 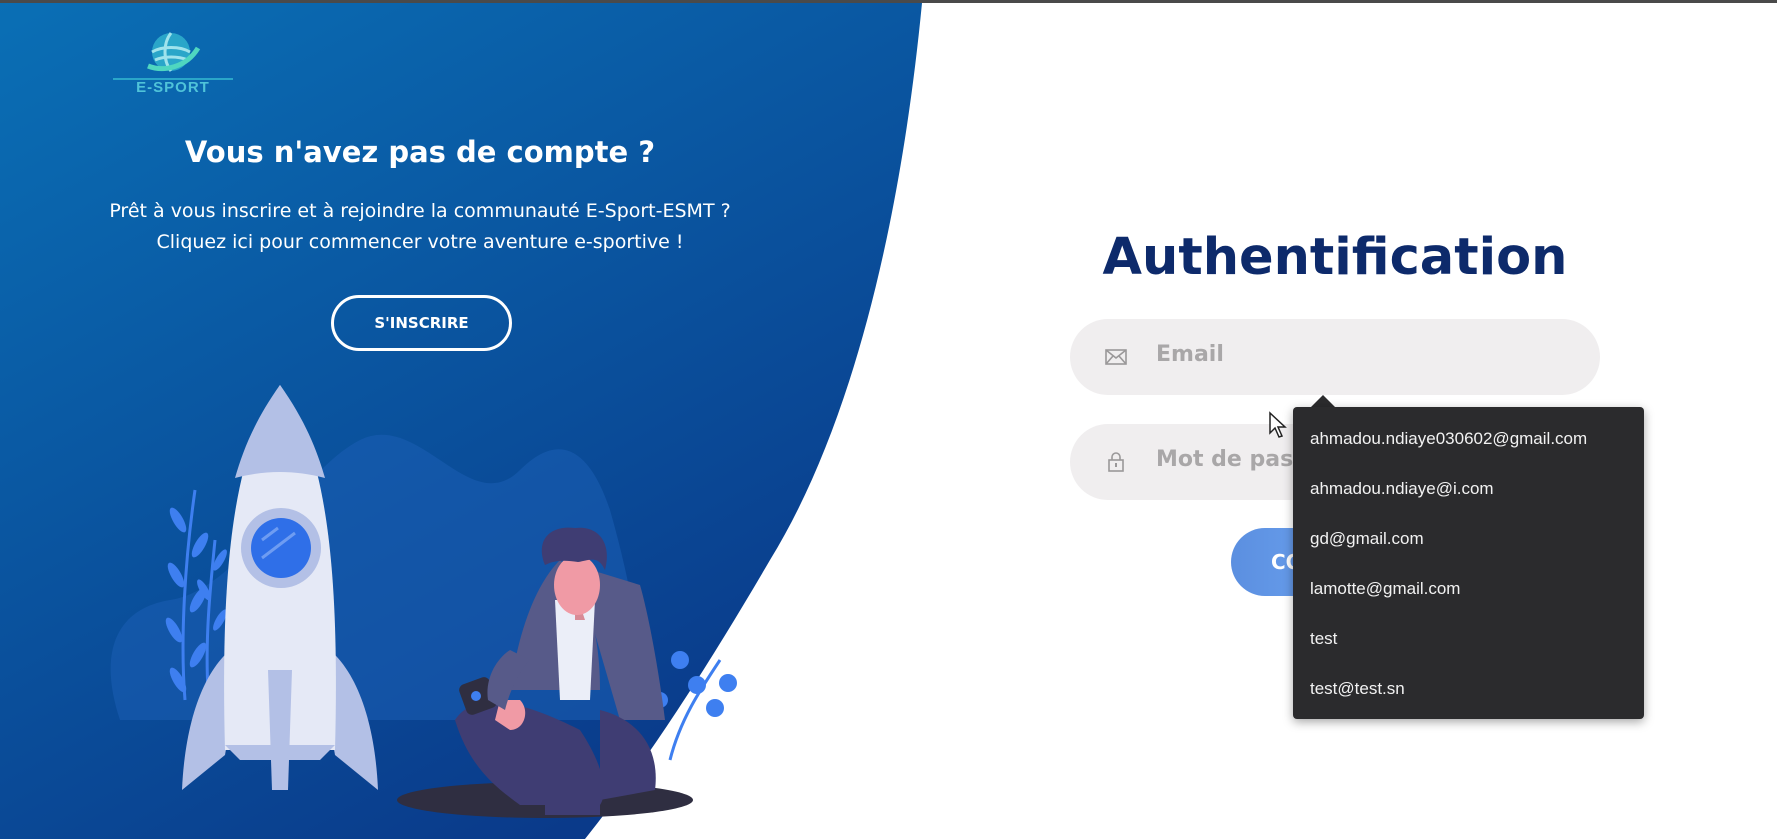 I want to click on email-field: Email, so click(x=1335, y=357).